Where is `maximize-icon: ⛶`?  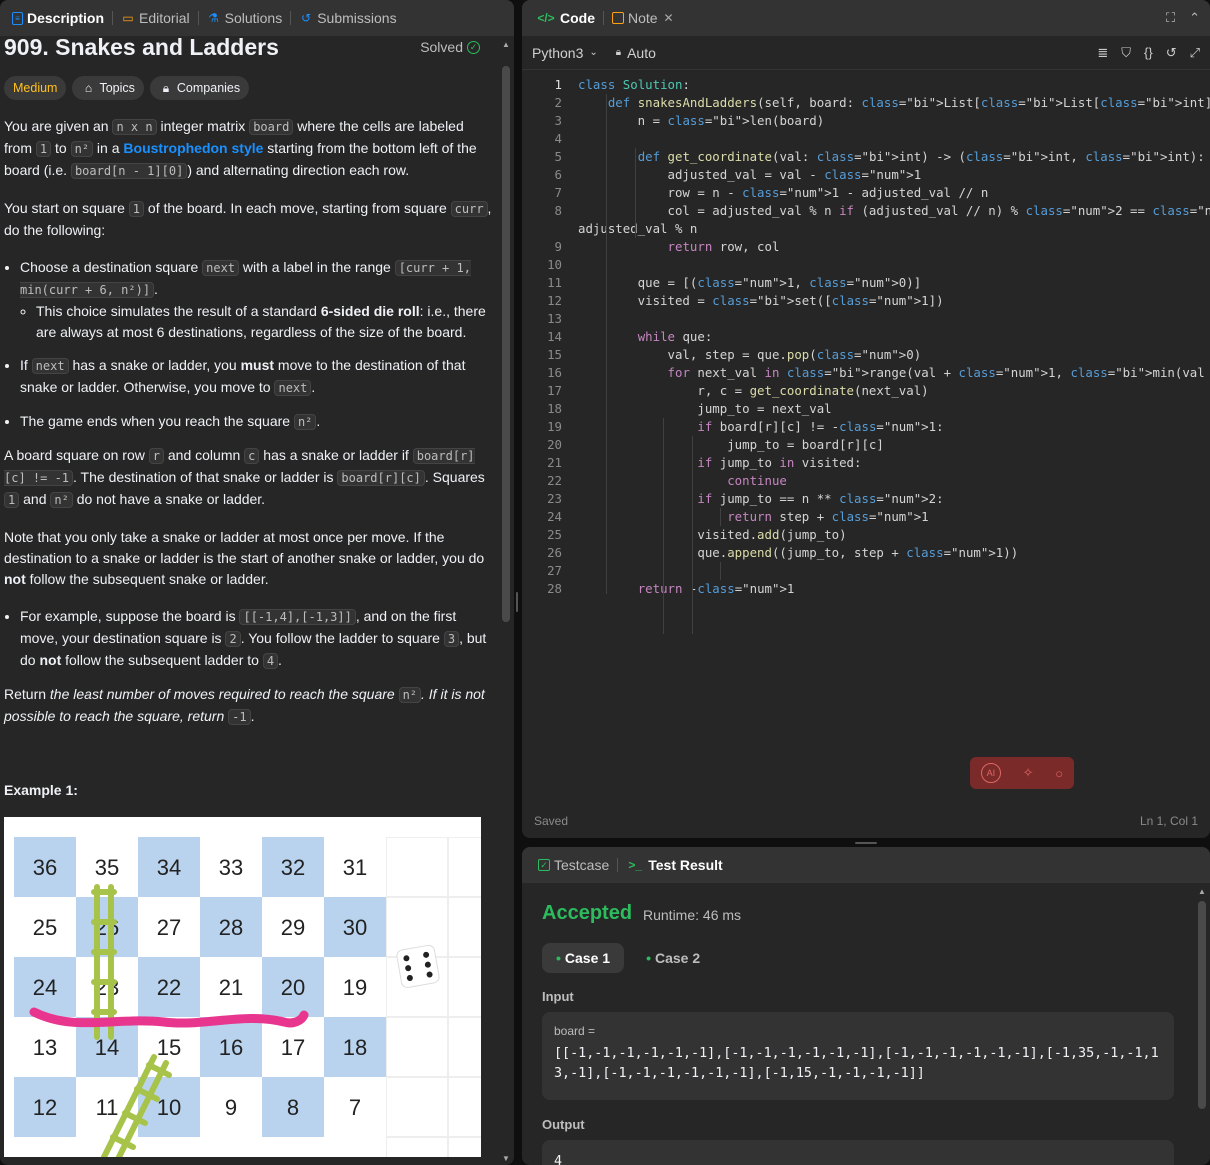
maximize-icon: ⛶ is located at coordinates (1170, 18).